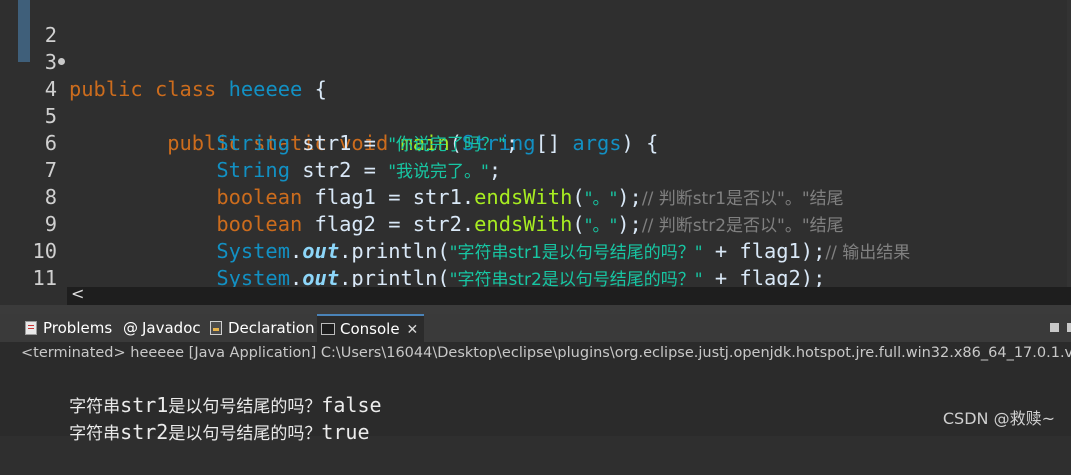 This screenshot has height=475, width=1071. I want to click on tab-label: Console, so click(370, 329).